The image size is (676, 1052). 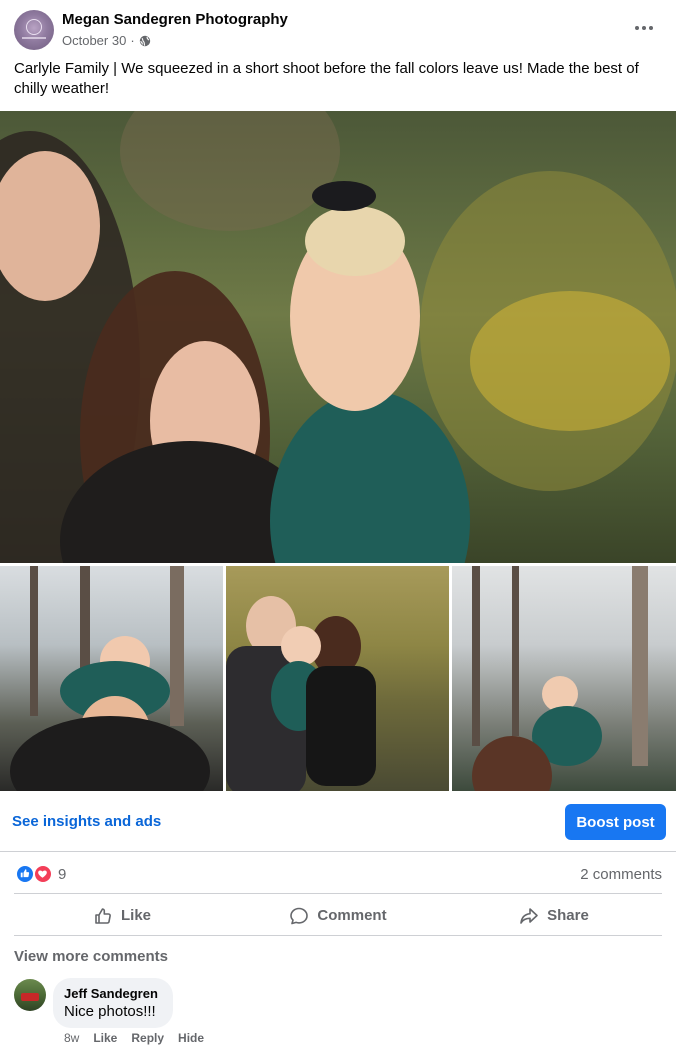 I want to click on page-avatar, so click(x=34, y=30).